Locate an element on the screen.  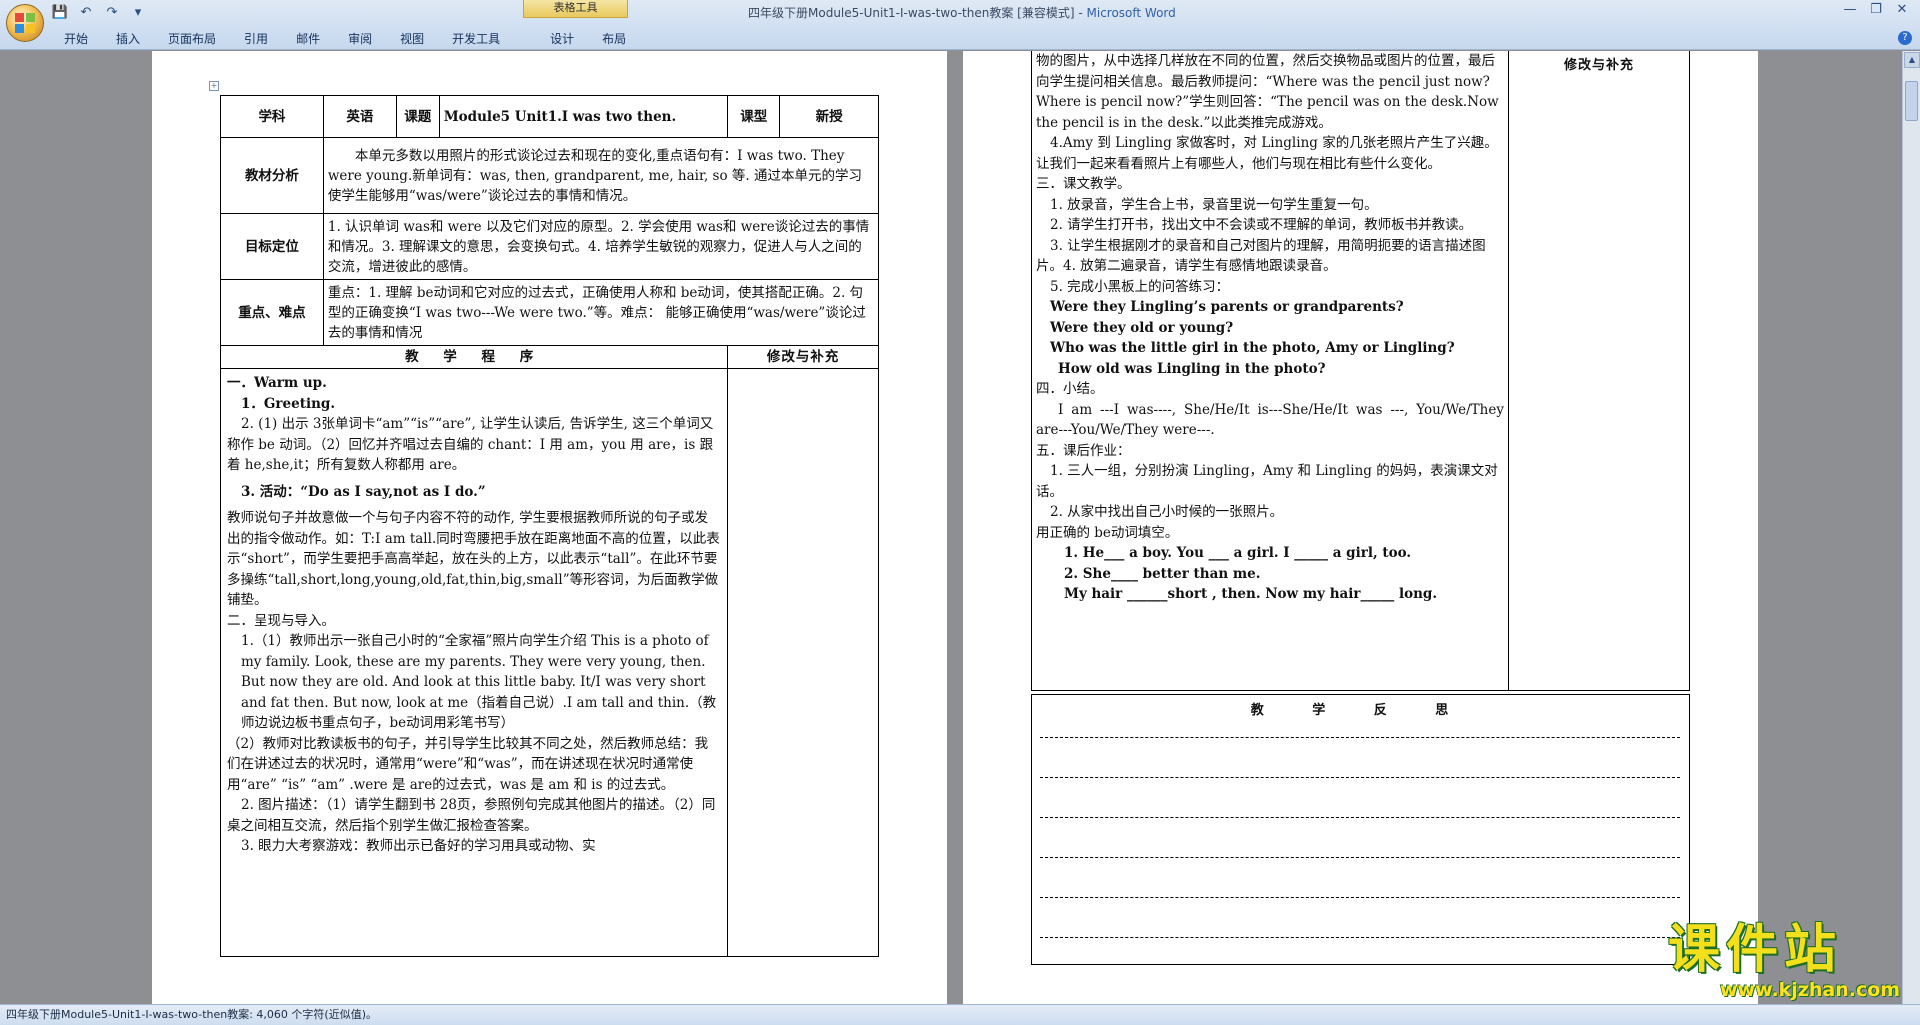
tab-review: 审阅 is located at coordinates (360, 39).